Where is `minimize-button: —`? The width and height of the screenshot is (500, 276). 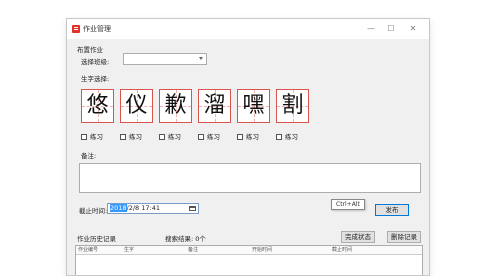
minimize-button: — is located at coordinates (371, 28).